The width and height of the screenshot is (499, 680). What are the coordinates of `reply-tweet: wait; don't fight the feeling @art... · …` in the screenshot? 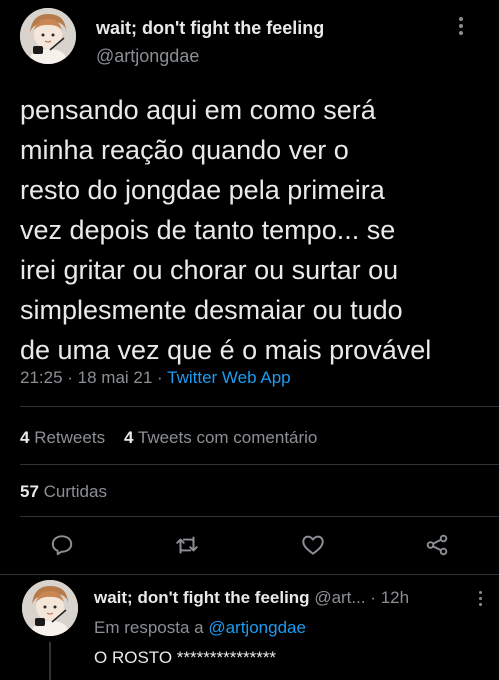 It's located at (255, 630).